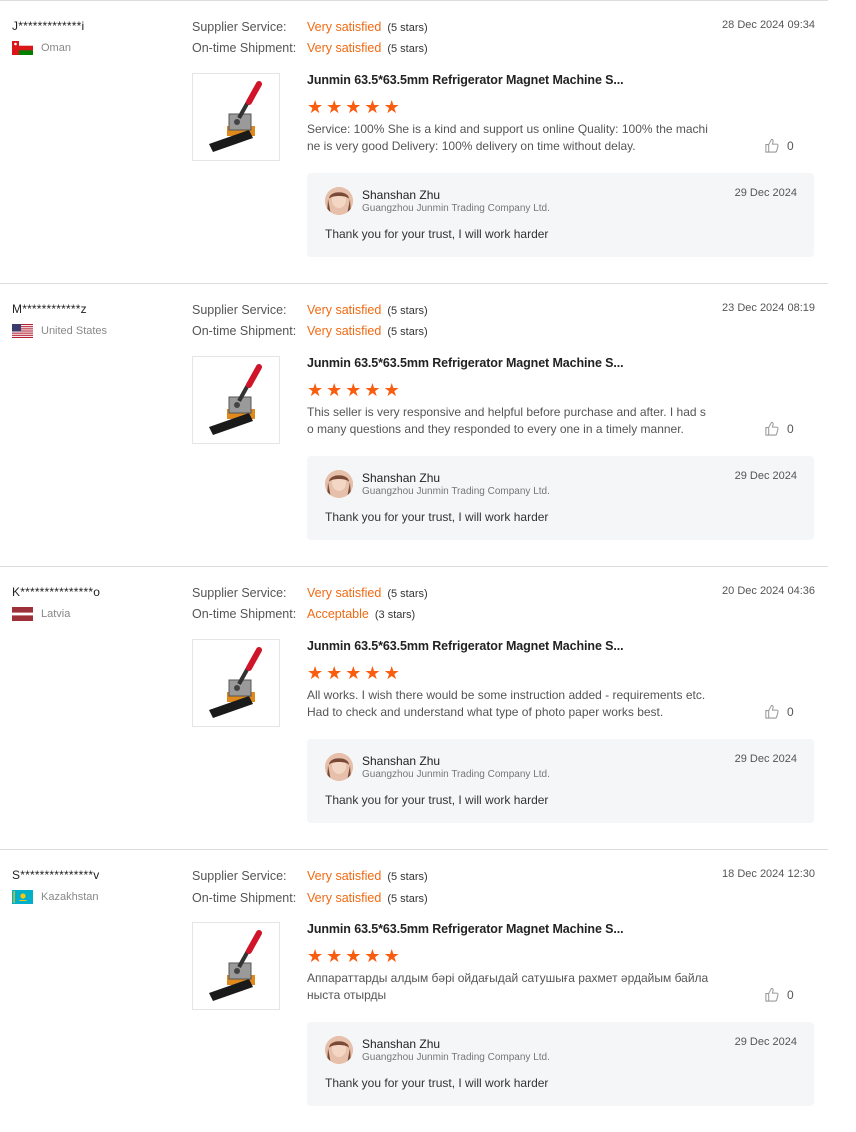 The width and height of the screenshot is (856, 1132). What do you see at coordinates (22, 897) in the screenshot?
I see `kazakhstan-flag-icon` at bounding box center [22, 897].